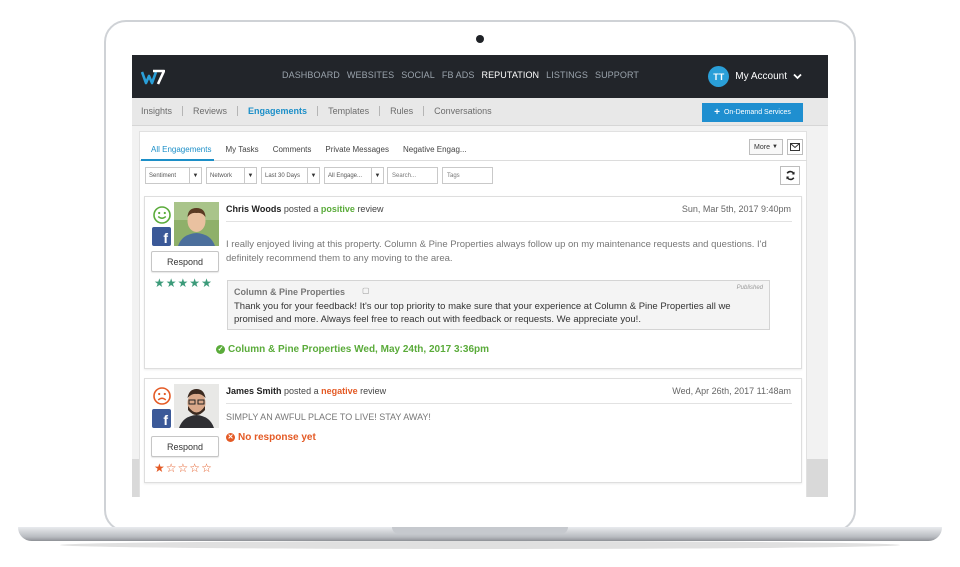  I want to click on sentiment-label: negative, so click(339, 391).